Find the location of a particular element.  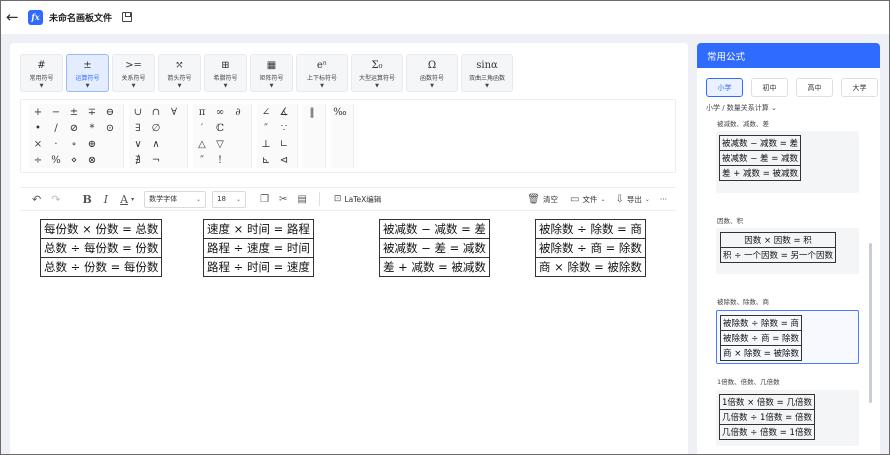

formula-row: 总数 ÷ 每份数 = 份数 is located at coordinates (101, 248).